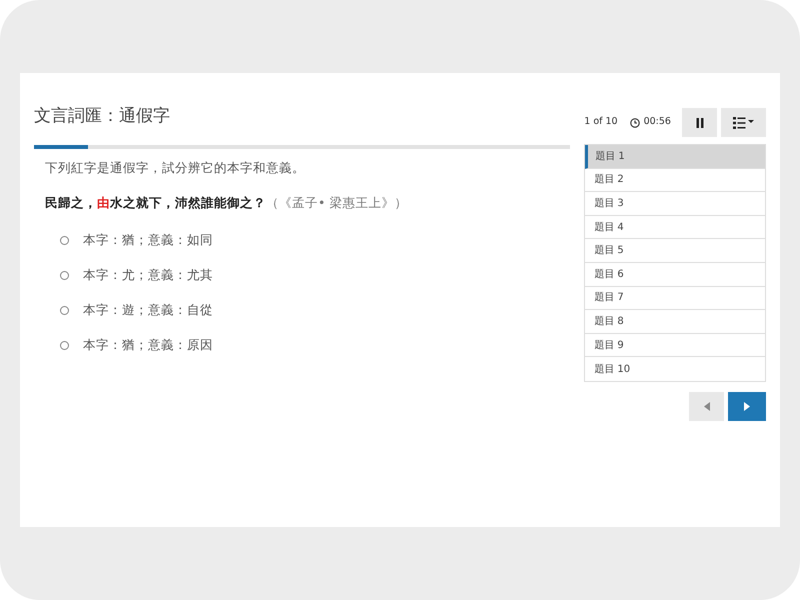 This screenshot has height=600, width=800. I want to click on option-label: 本字：遊；意義：自從, so click(148, 310).